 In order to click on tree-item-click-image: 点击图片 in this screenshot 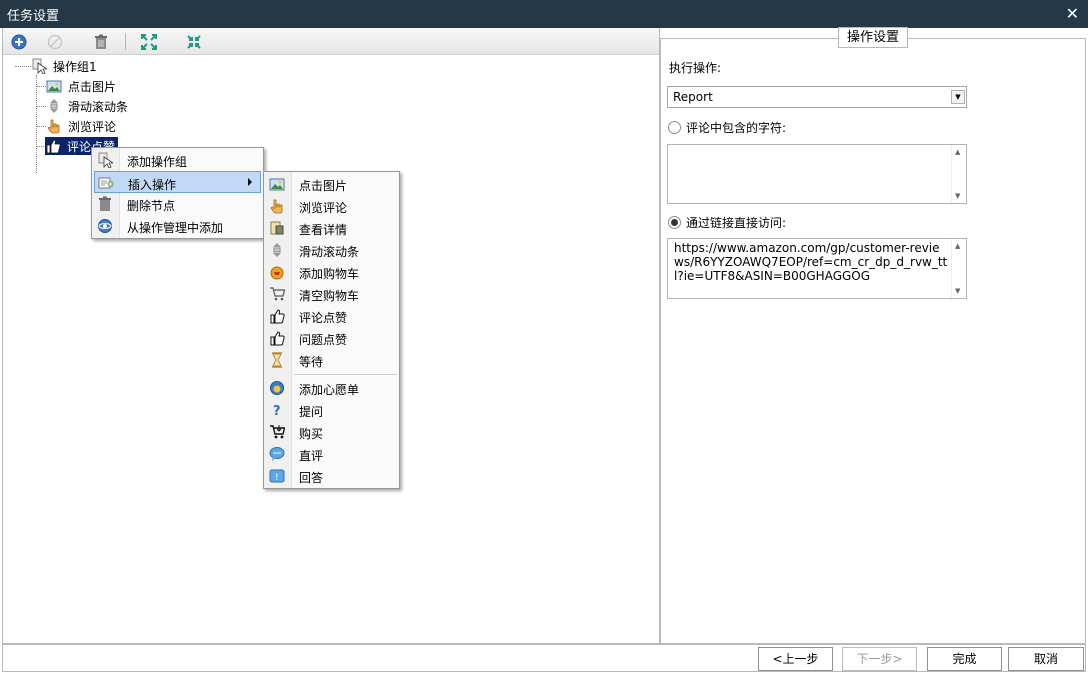, I will do `click(81, 86)`.